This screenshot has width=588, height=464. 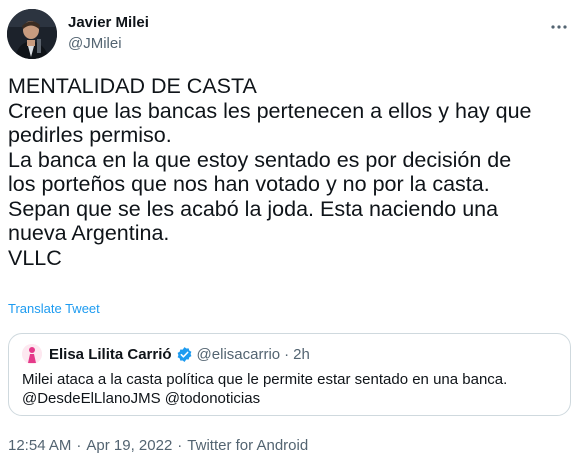 I want to click on author-handle: @JMilei, so click(x=108, y=44).